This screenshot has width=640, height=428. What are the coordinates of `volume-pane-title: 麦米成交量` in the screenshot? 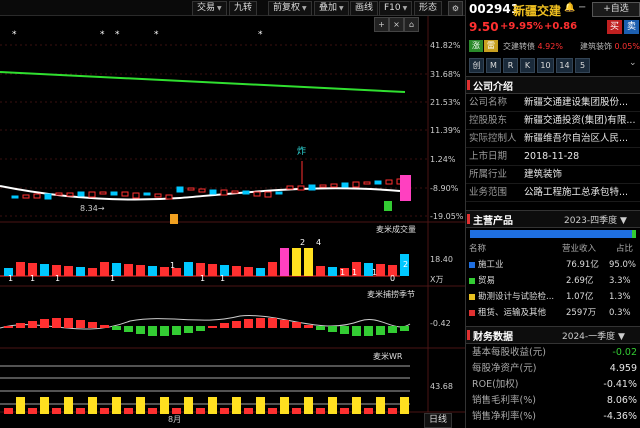 It's located at (396, 229).